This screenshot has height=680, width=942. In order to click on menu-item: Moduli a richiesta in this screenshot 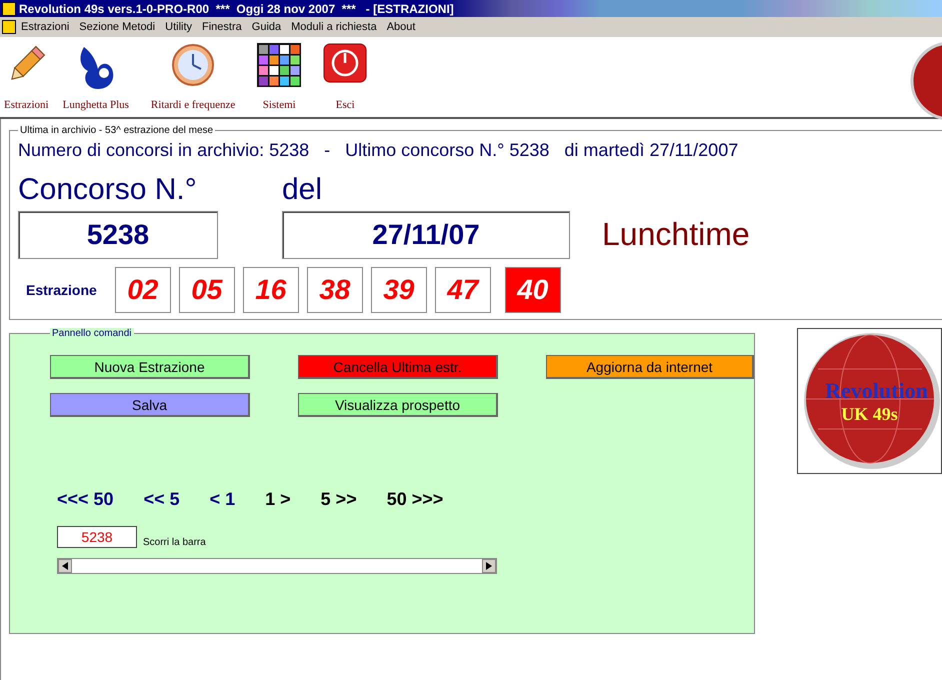, I will do `click(334, 27)`.